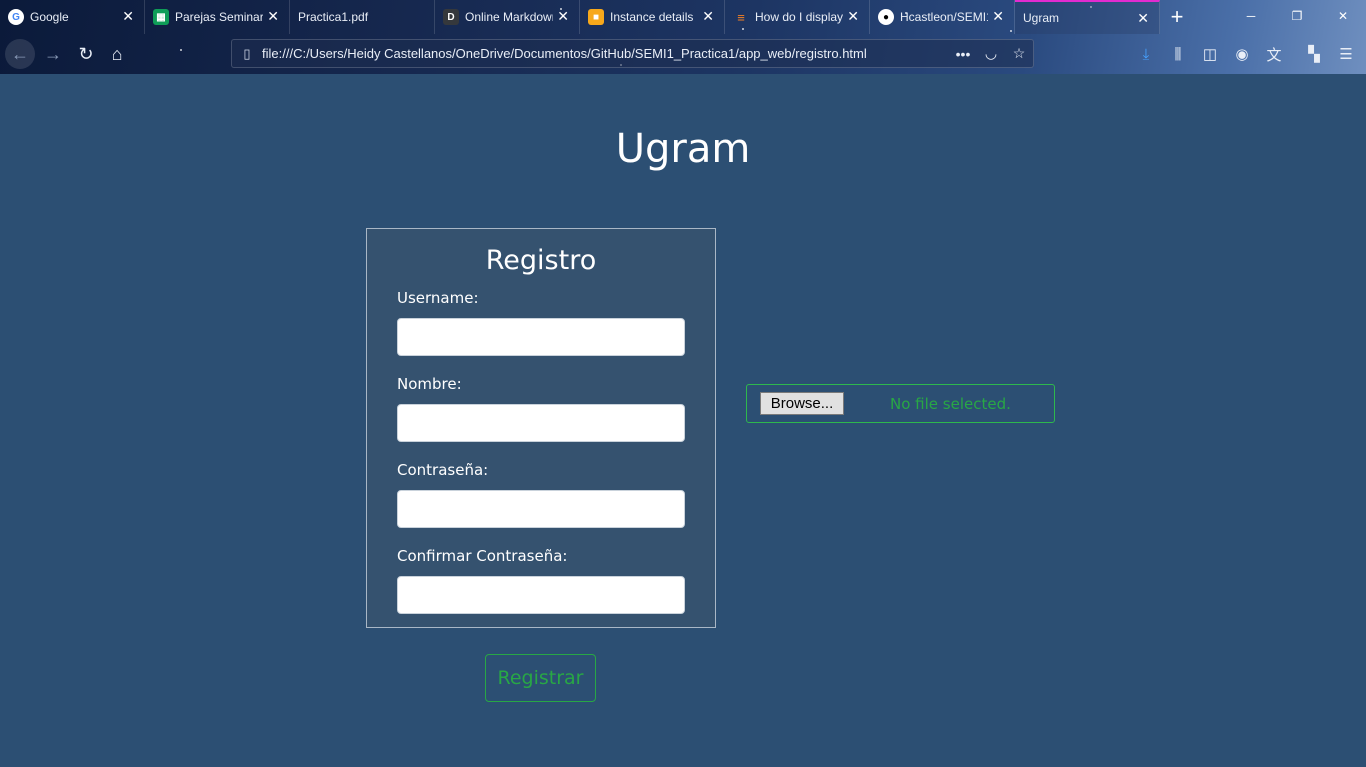 The height and width of the screenshot is (767, 1366). Describe the element at coordinates (683, 149) in the screenshot. I see `app-title: Ugram` at that location.